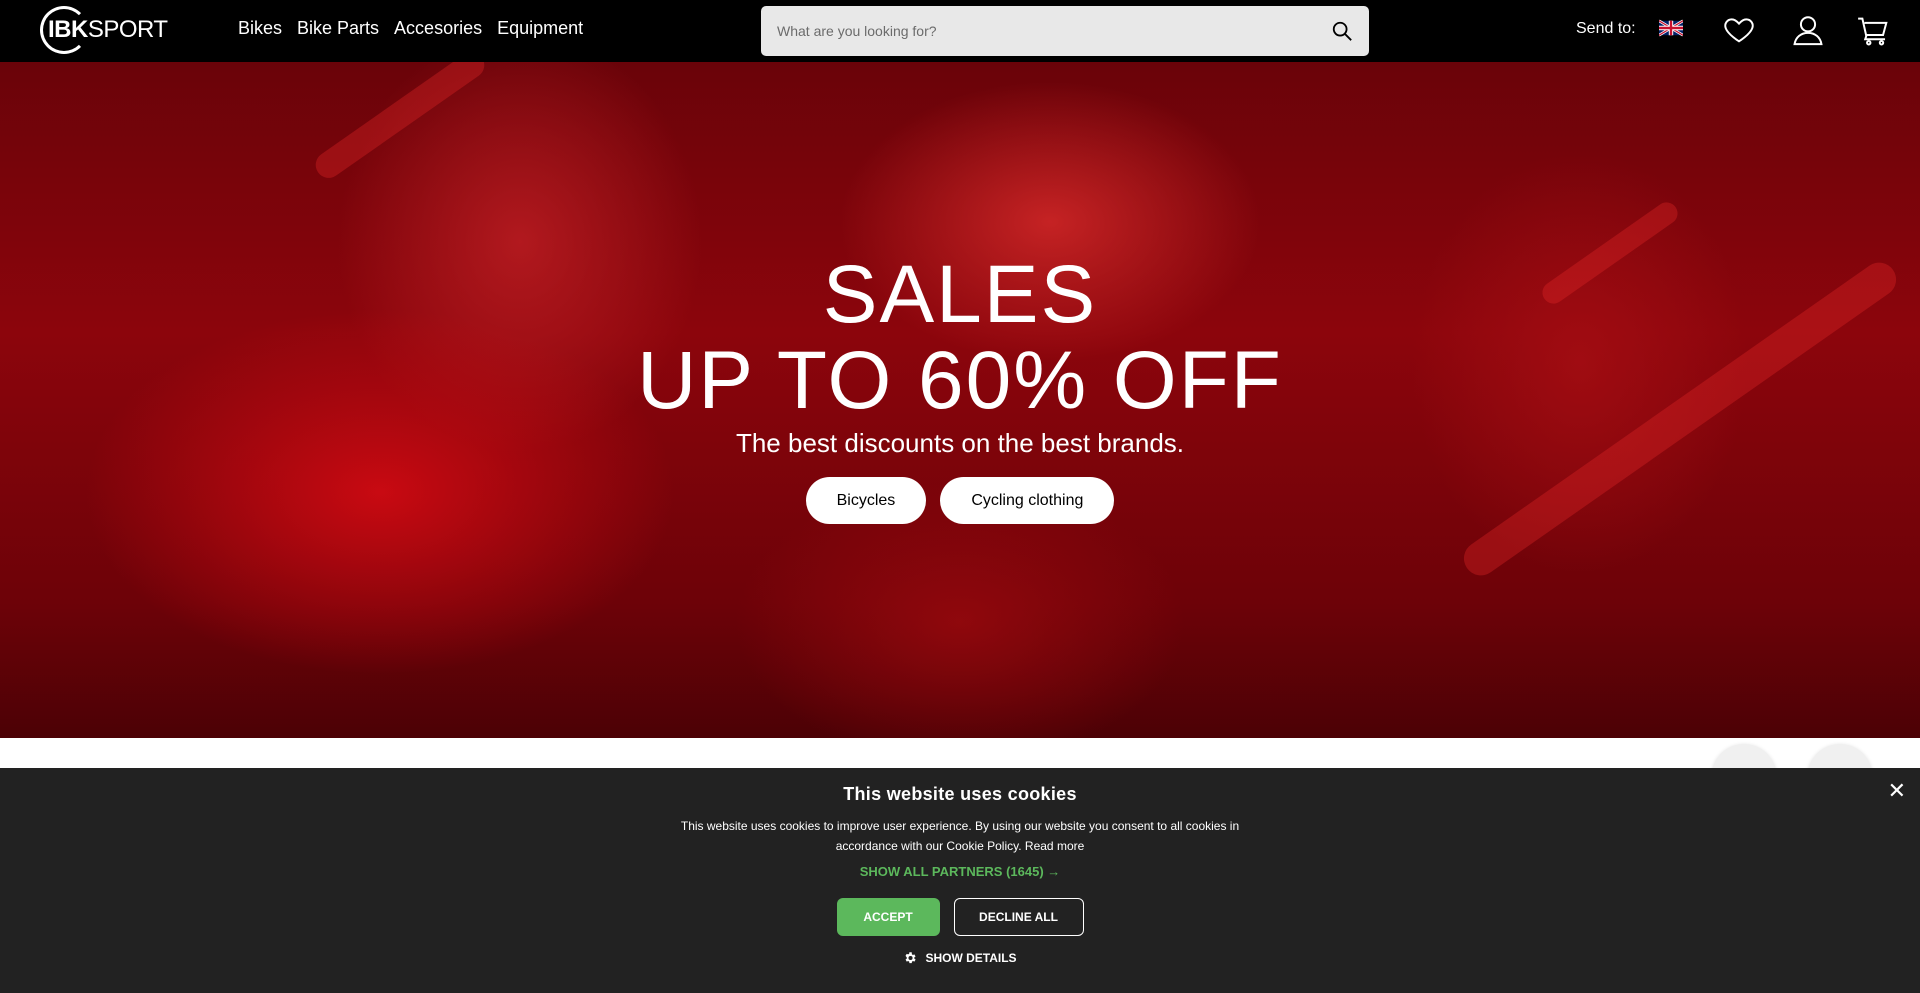 The width and height of the screenshot is (1920, 993). I want to click on show-details-label: SHOW DETAILS, so click(971, 958).